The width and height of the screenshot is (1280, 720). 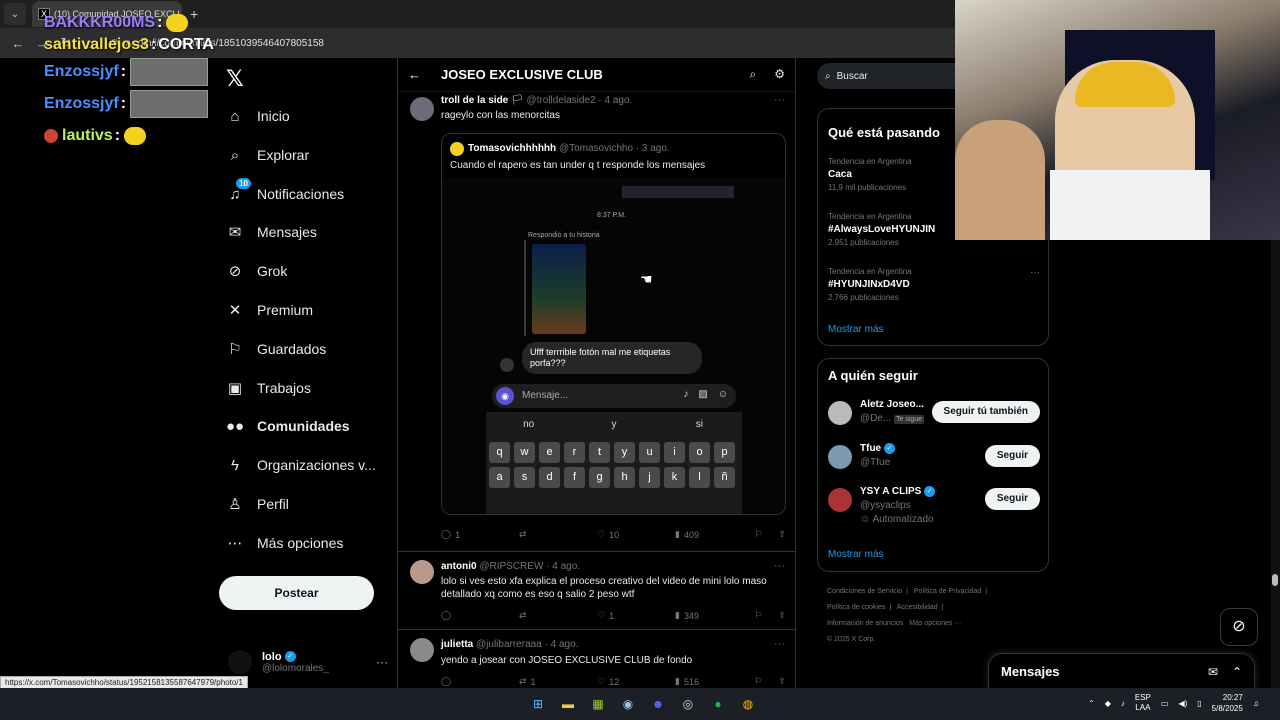 What do you see at coordinates (1165, 703) in the screenshot?
I see `display-icon: ▭` at bounding box center [1165, 703].